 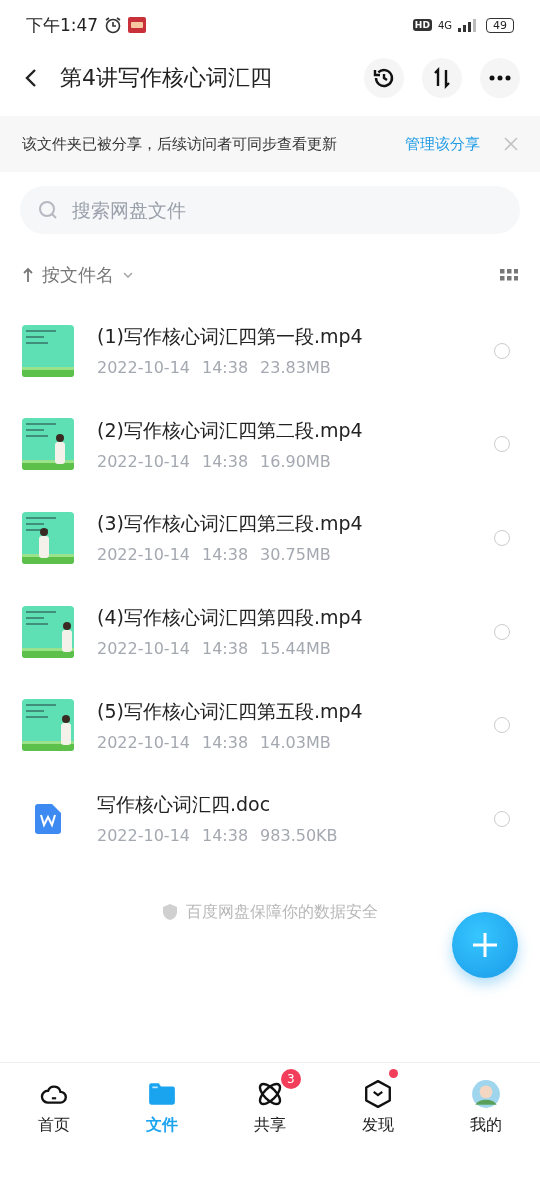 What do you see at coordinates (230, 711) in the screenshot?
I see `file-name: (5)写作核心词汇四第五段.mp4` at bounding box center [230, 711].